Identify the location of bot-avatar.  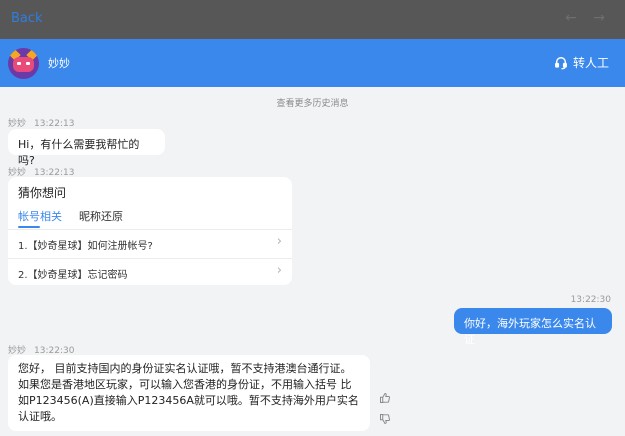
(23, 63).